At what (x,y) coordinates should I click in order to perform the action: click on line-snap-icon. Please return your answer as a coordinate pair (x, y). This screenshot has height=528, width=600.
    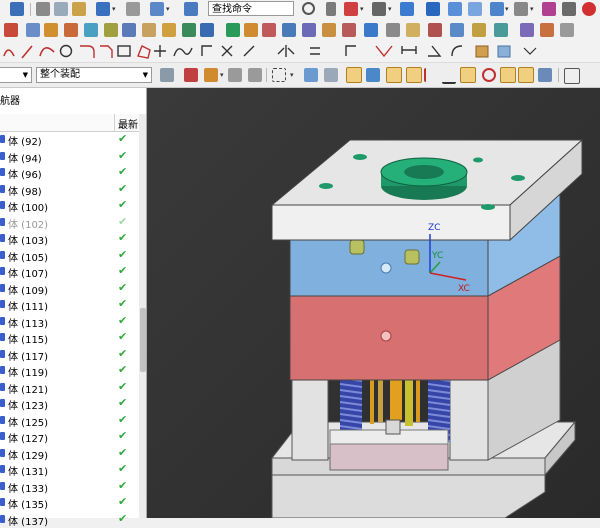
    Looking at the image, I should click on (394, 75).